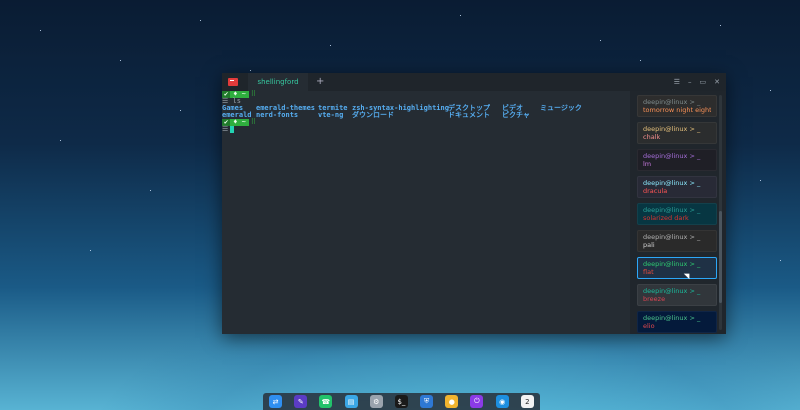 This screenshot has width=800, height=410. What do you see at coordinates (452, 401) in the screenshot?
I see `browser-icon: ●` at bounding box center [452, 401].